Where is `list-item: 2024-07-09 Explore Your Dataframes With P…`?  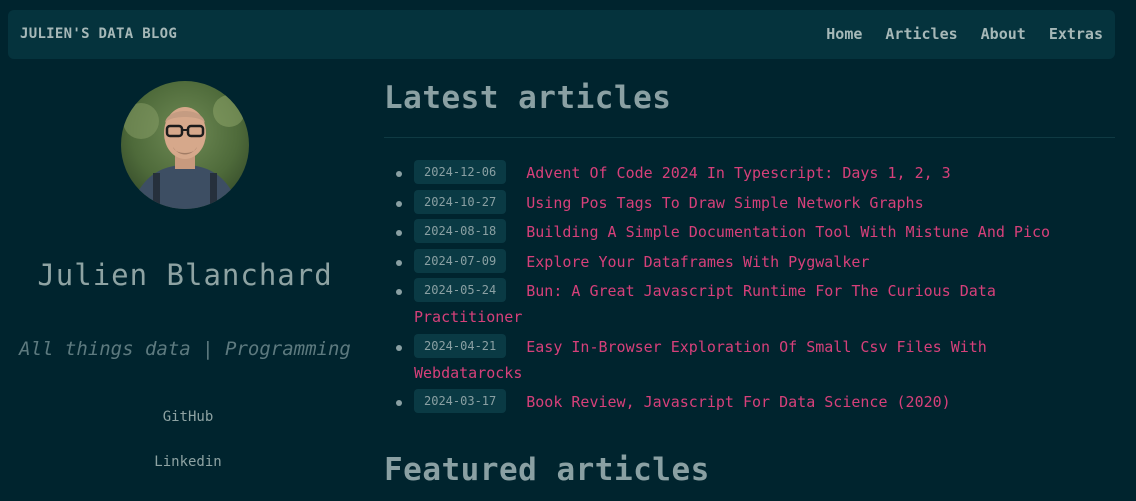 list-item: 2024-07-09 Explore Your Dataframes With P… is located at coordinates (744, 261).